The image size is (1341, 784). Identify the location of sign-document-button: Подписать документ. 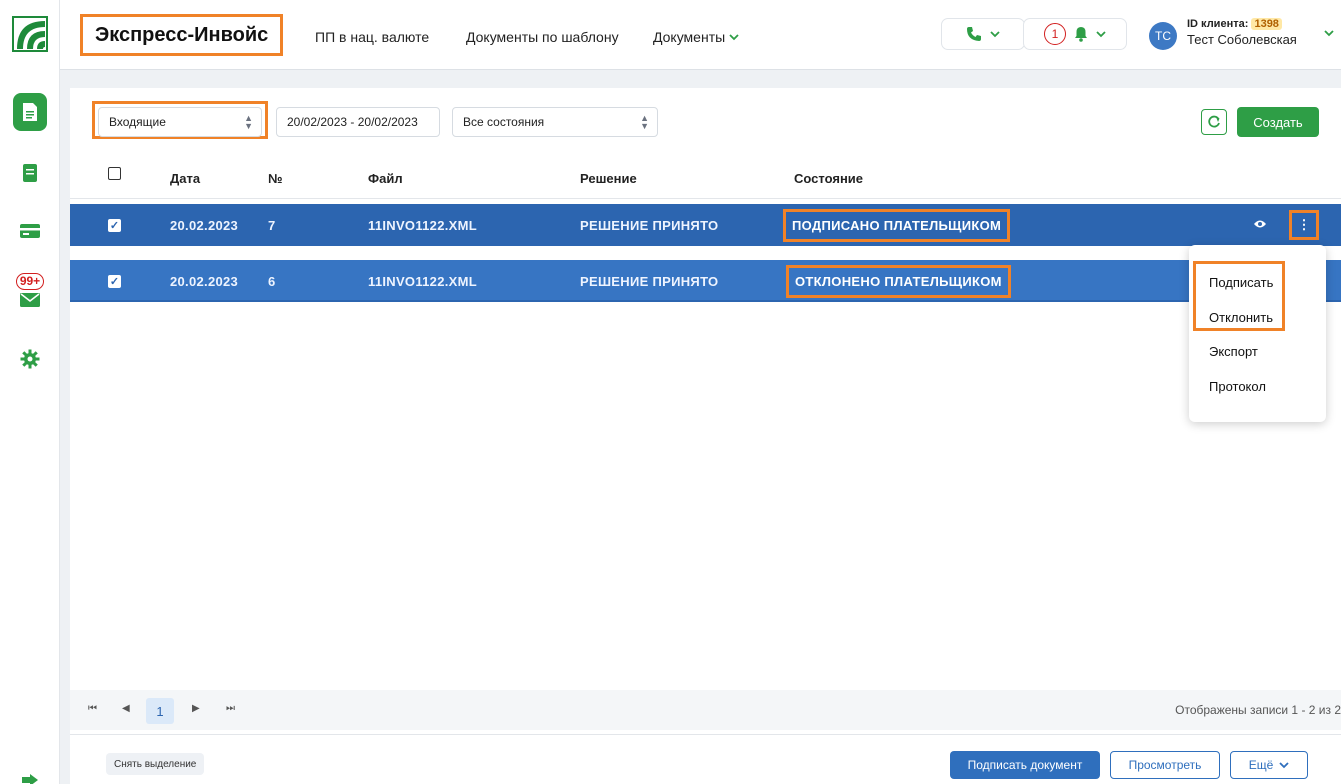
(1025, 765).